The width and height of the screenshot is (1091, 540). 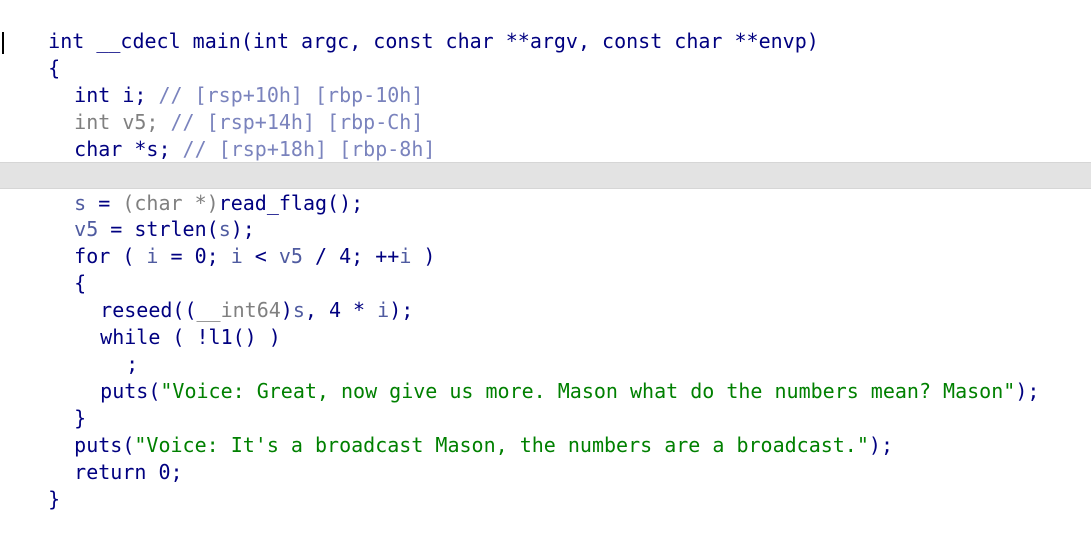 I want to click on code-line-s-assign-highlighted: s = (char *)read_flag();, so click(x=545, y=188).